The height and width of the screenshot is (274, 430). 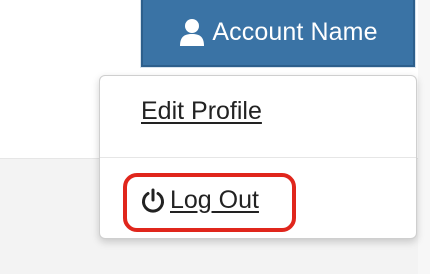 I want to click on menu-divider, so click(x=258, y=157).